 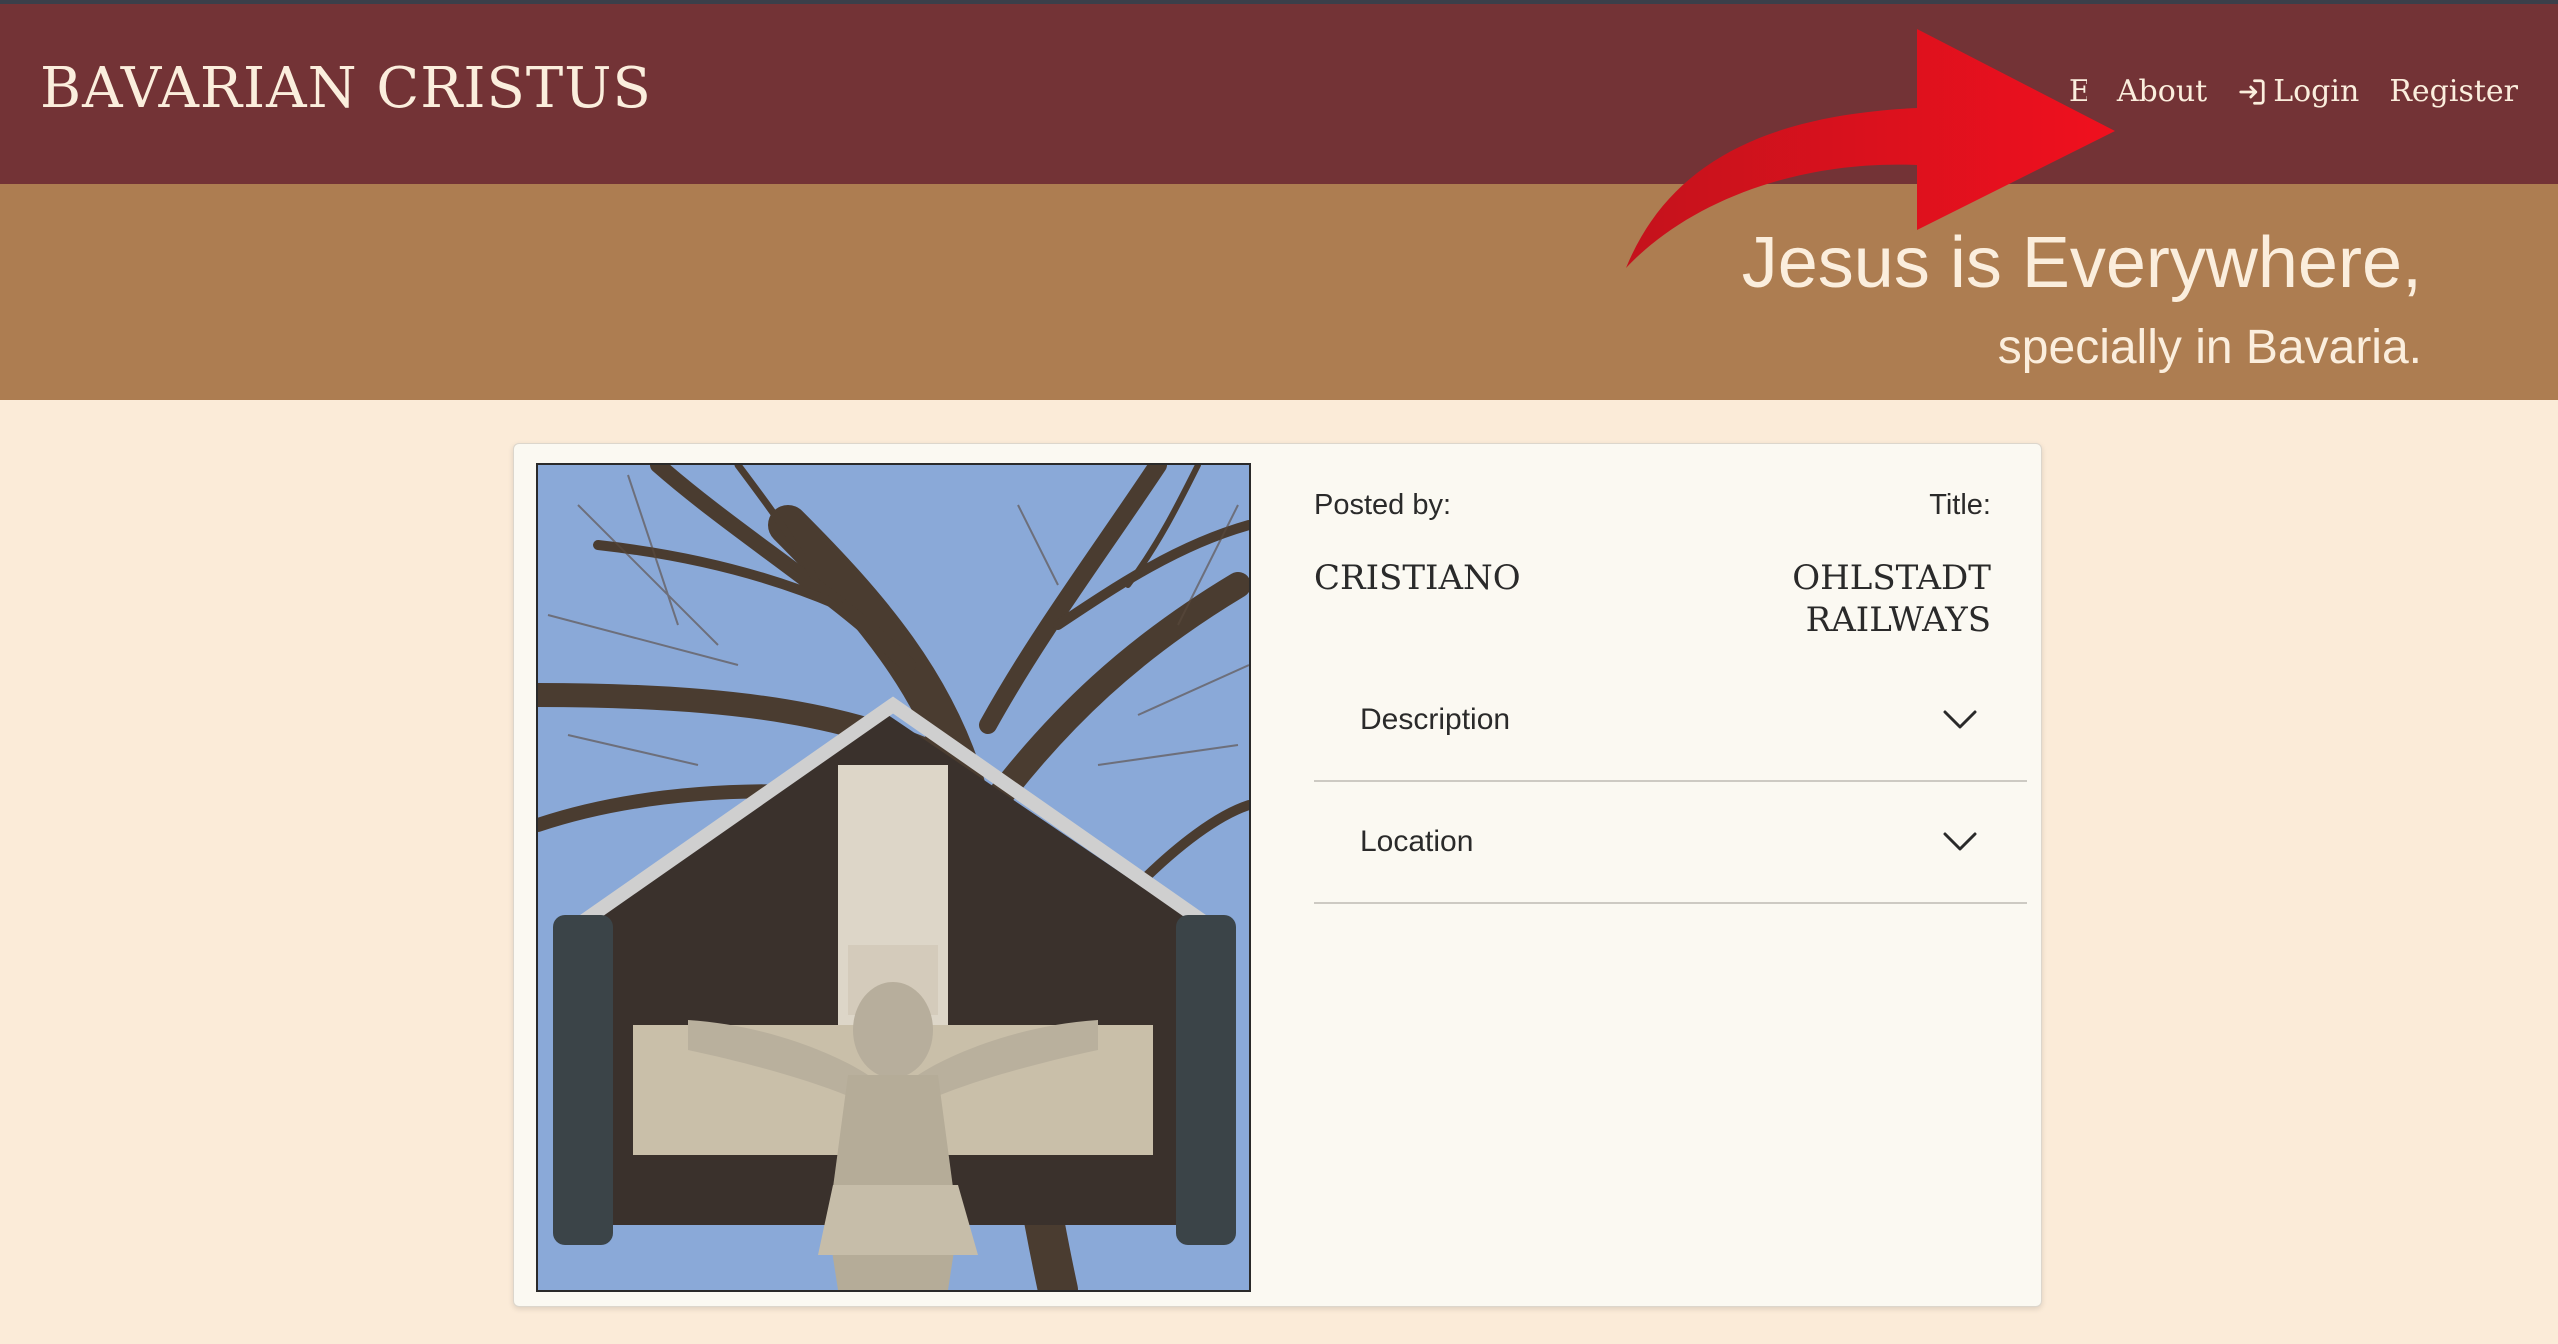 I want to click on description-accordion: Description, so click(x=1670, y=721).